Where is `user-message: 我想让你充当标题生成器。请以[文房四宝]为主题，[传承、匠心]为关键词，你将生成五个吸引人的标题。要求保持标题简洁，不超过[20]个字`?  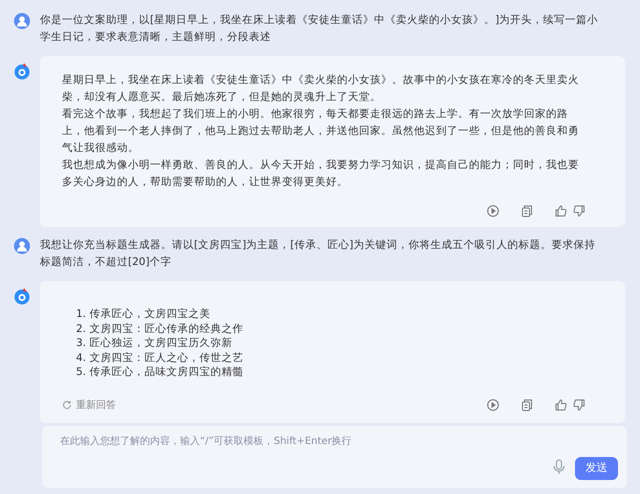 user-message: 我想让你充当标题生成器。请以[文房四宝]为主题，[传承、匠心]为关键词，你将生成五个吸引人的标题。要求保持标题简洁，不超过[20]个字 is located at coordinates (318, 254).